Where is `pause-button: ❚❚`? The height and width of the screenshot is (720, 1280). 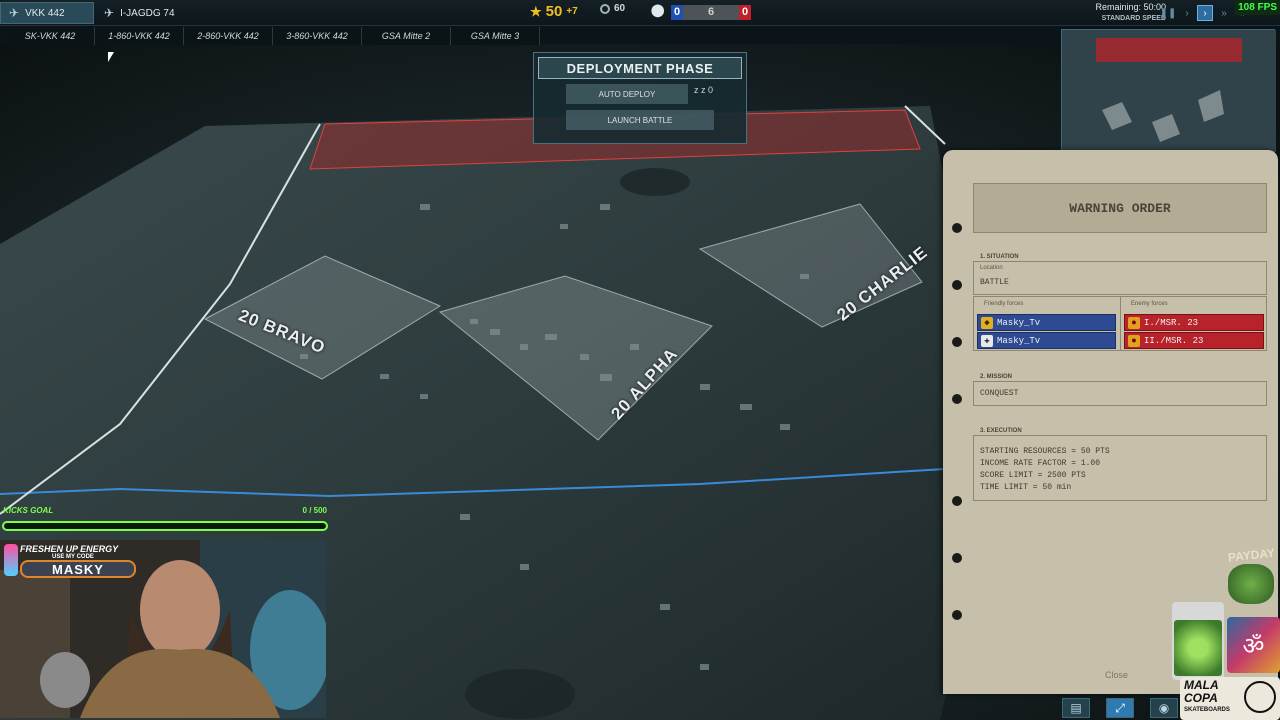
pause-button: ❚❚ is located at coordinates (1168, 13).